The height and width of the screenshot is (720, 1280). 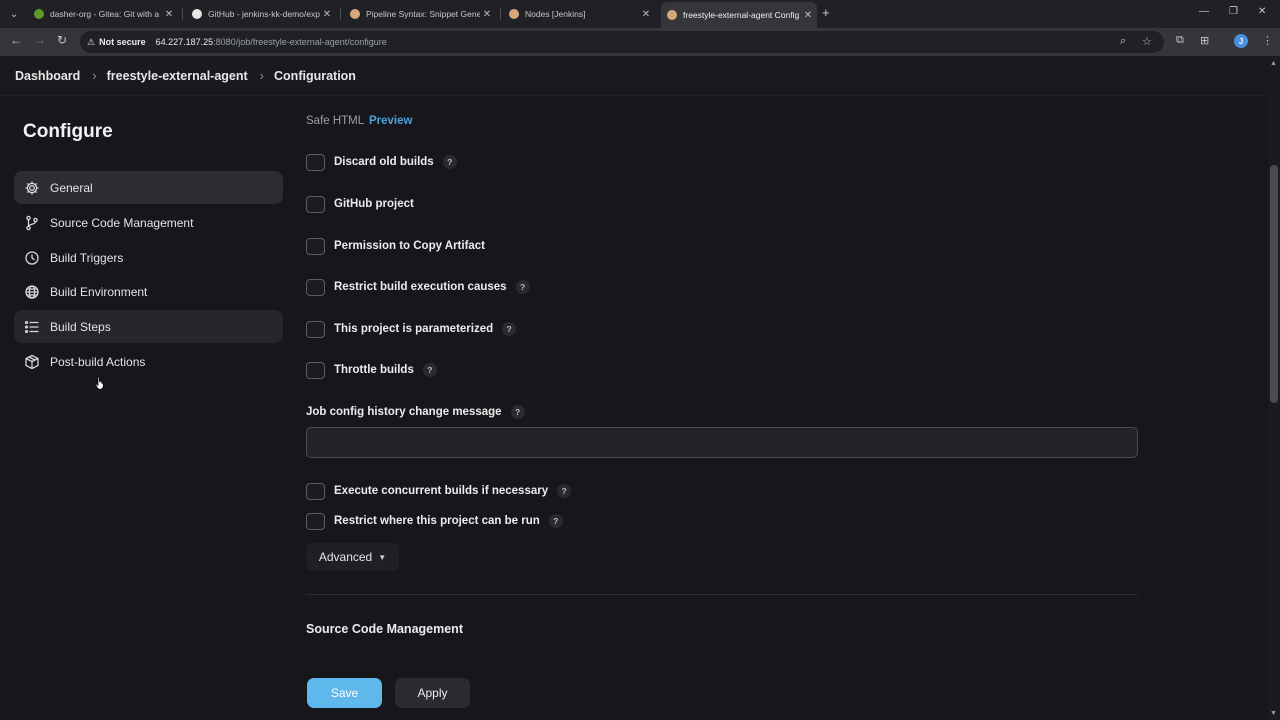 What do you see at coordinates (315, 204) in the screenshot?
I see `github-project-checkbox` at bounding box center [315, 204].